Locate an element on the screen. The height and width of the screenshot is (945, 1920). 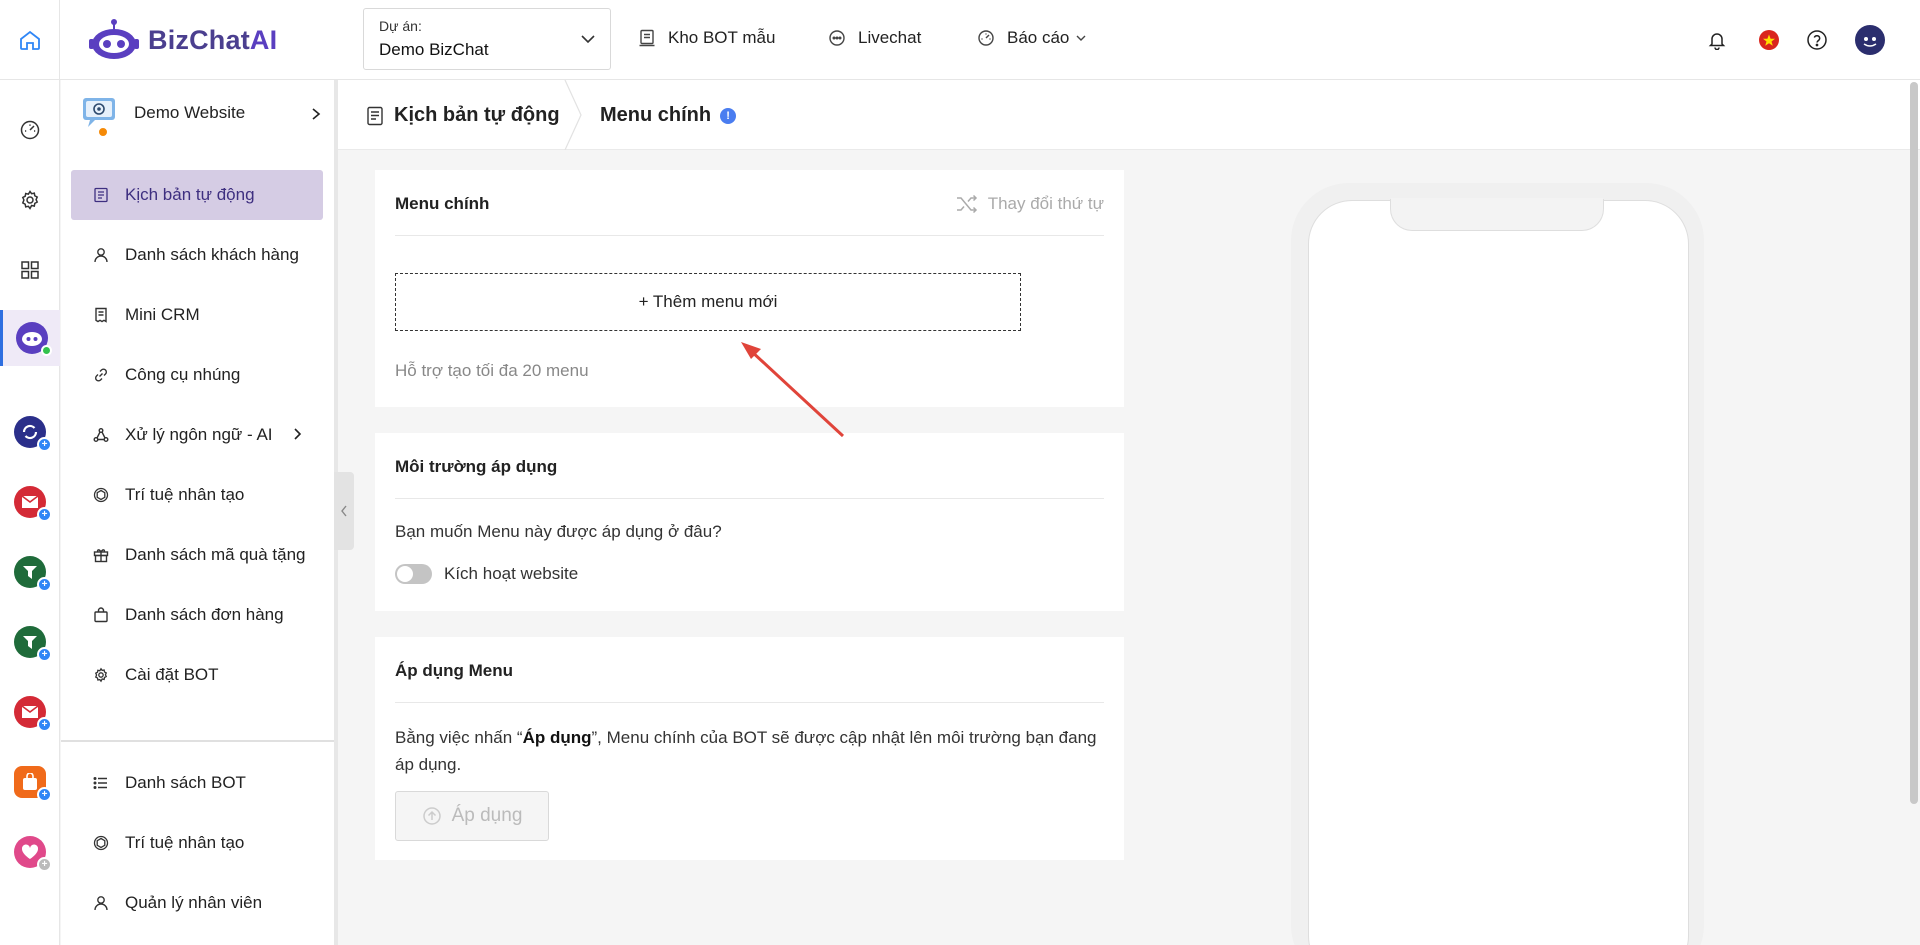
page-title-label: Menu chính is located at coordinates (656, 115).